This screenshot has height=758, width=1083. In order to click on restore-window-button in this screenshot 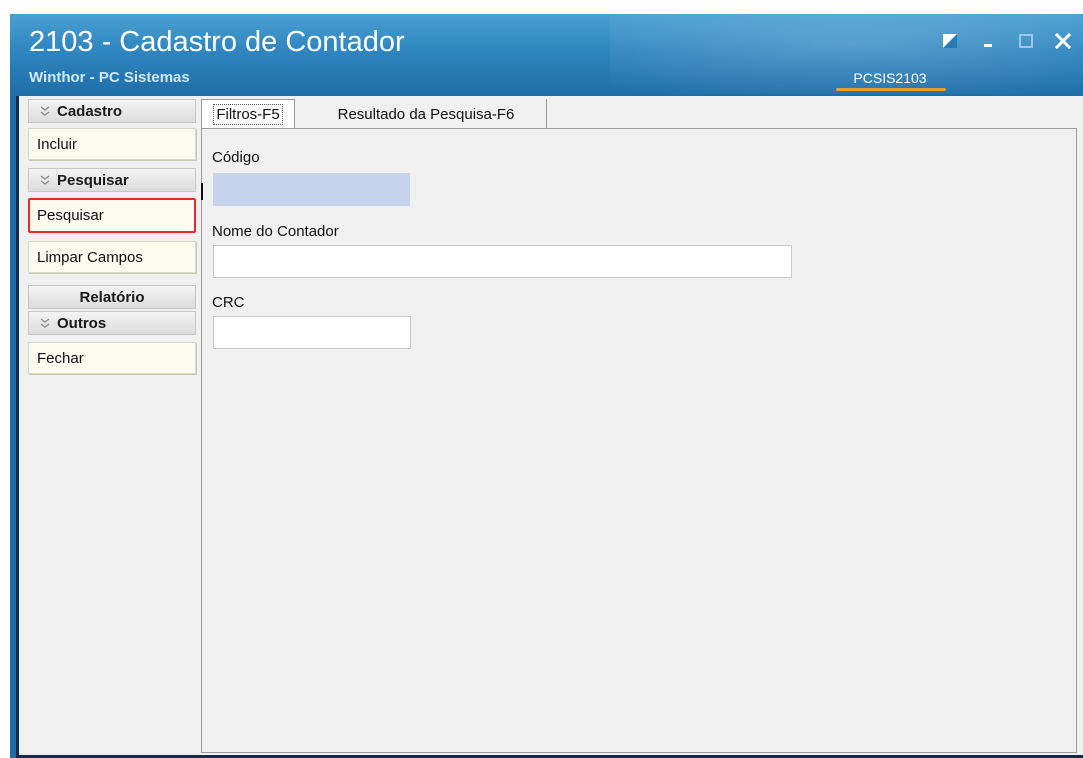, I will do `click(950, 41)`.